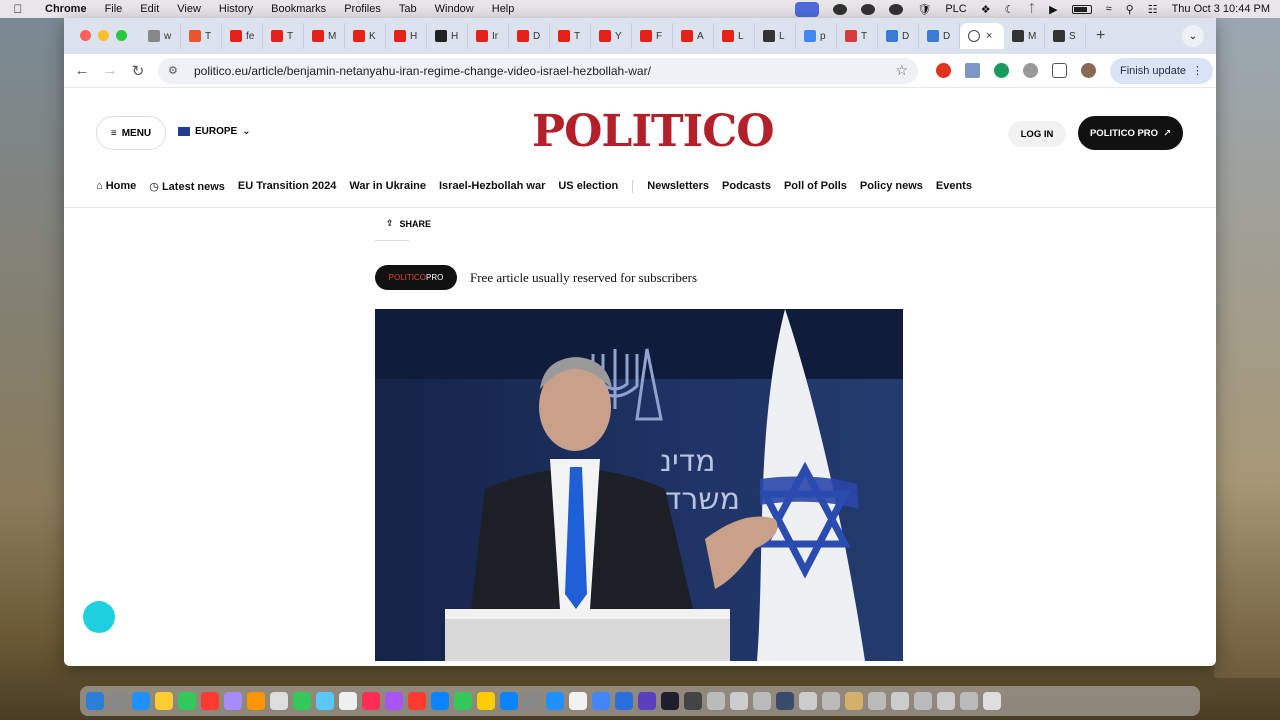  I want to click on wifi-icon: ≈, so click(1109, 9).